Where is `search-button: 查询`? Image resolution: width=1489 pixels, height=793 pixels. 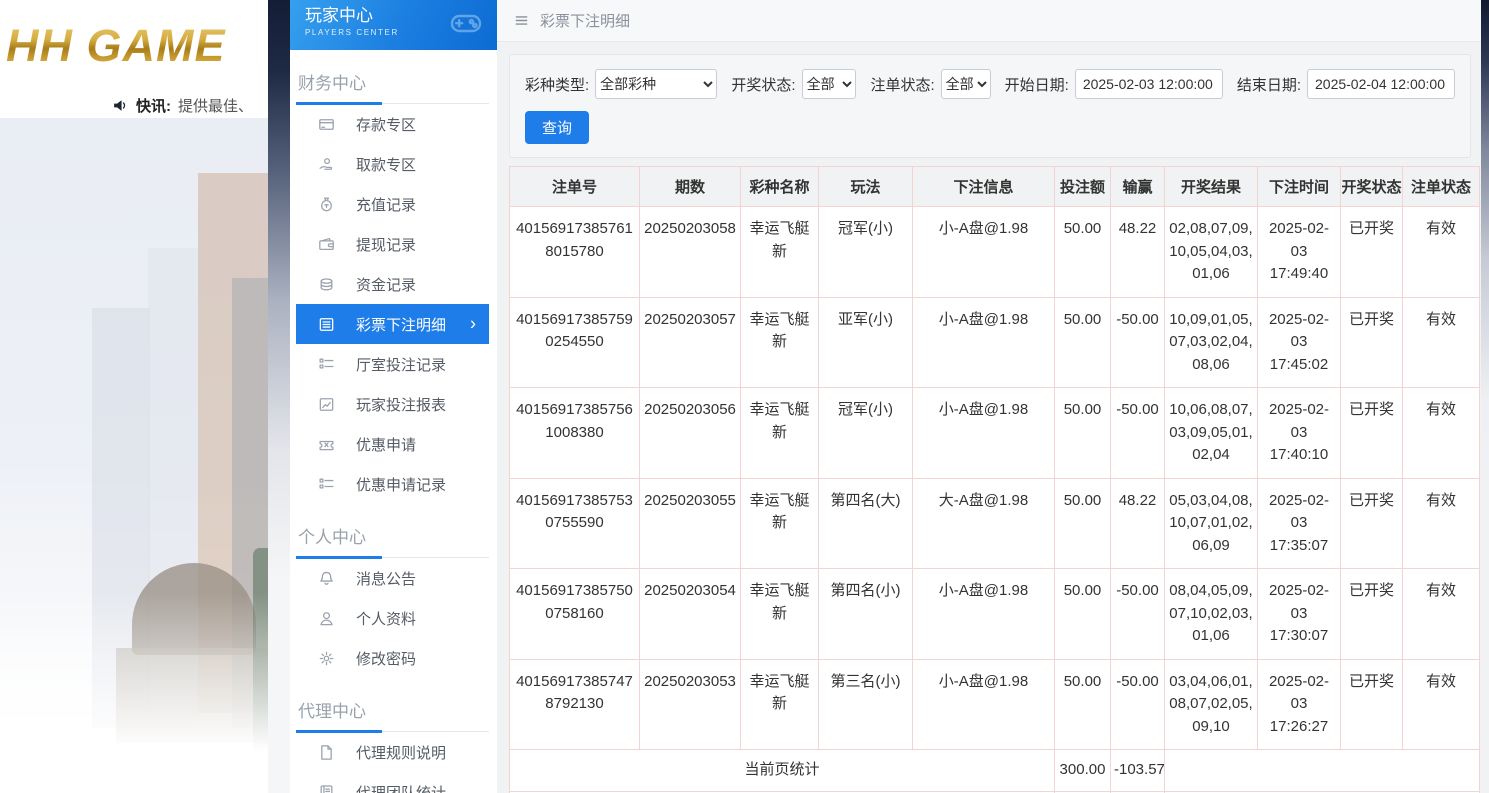 search-button: 查询 is located at coordinates (557, 127).